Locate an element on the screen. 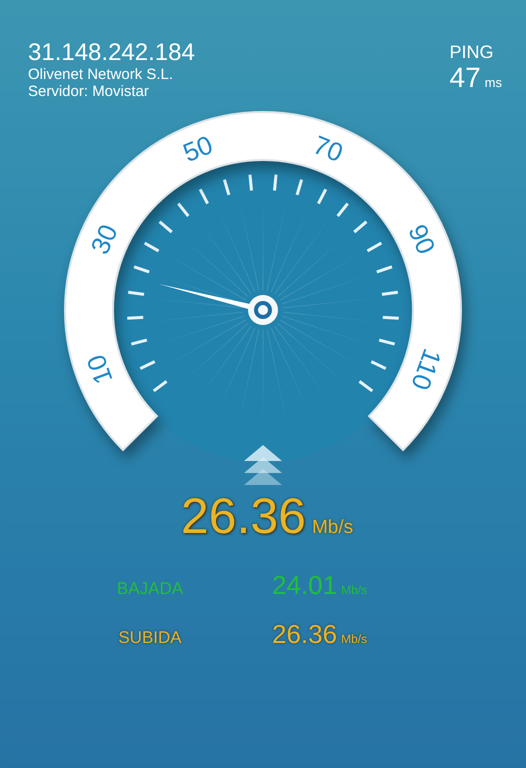  speed-label: SUBIDA is located at coordinates (149, 638).